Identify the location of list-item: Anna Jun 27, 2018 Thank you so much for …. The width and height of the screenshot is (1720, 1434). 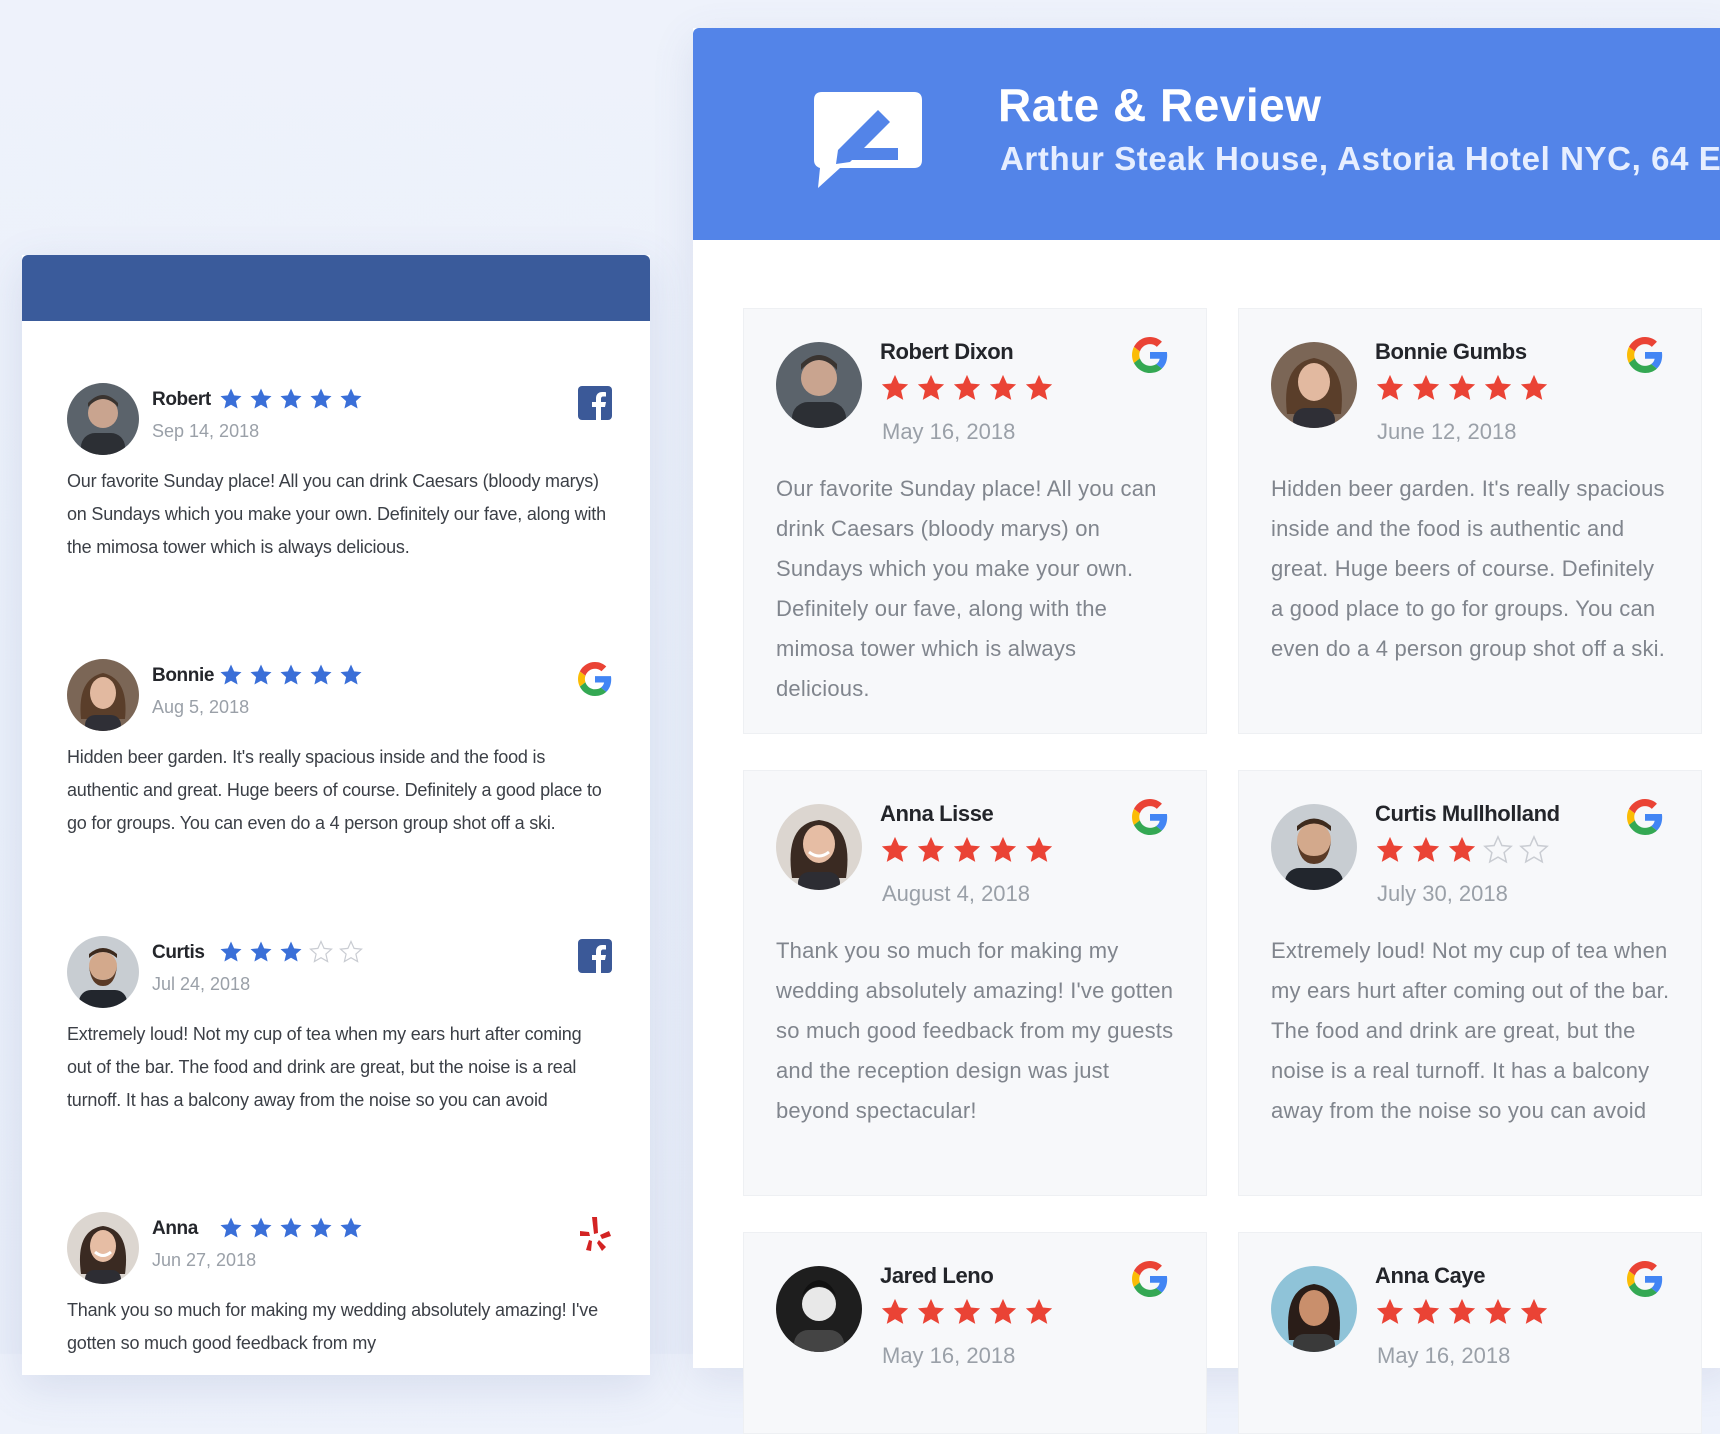
(339, 1292).